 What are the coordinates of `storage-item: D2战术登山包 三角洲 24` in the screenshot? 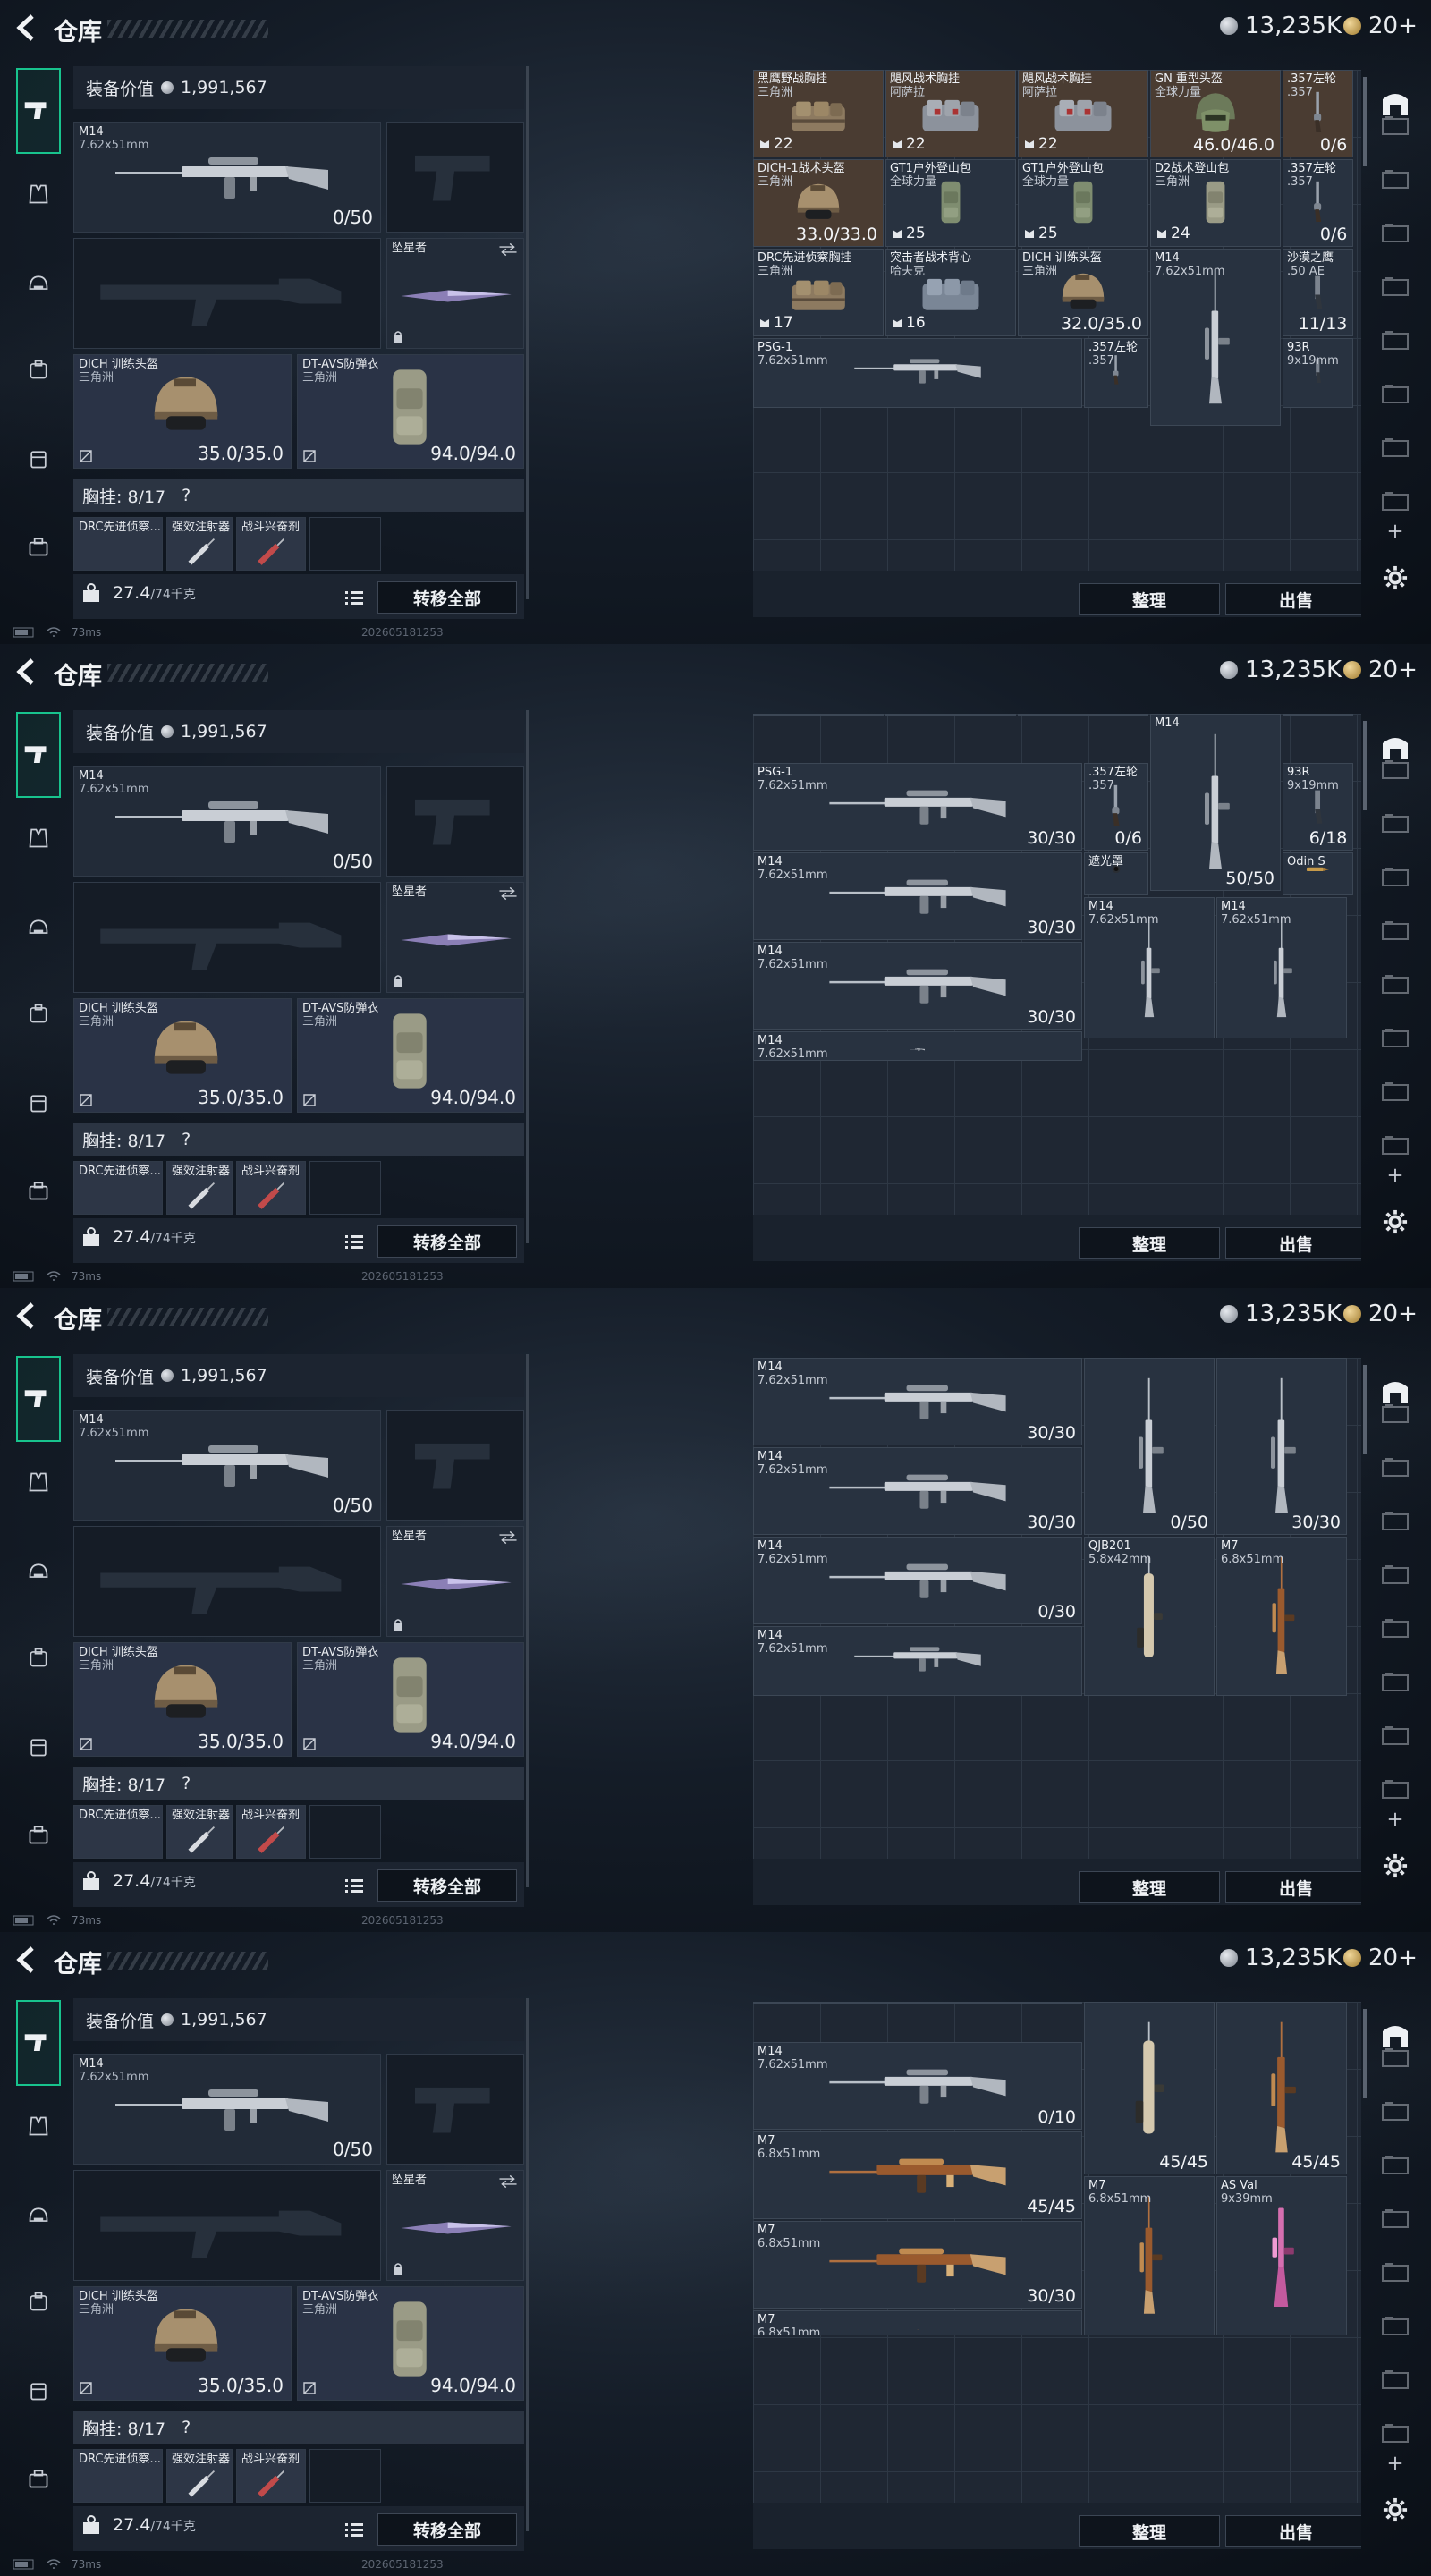 It's located at (1215, 203).